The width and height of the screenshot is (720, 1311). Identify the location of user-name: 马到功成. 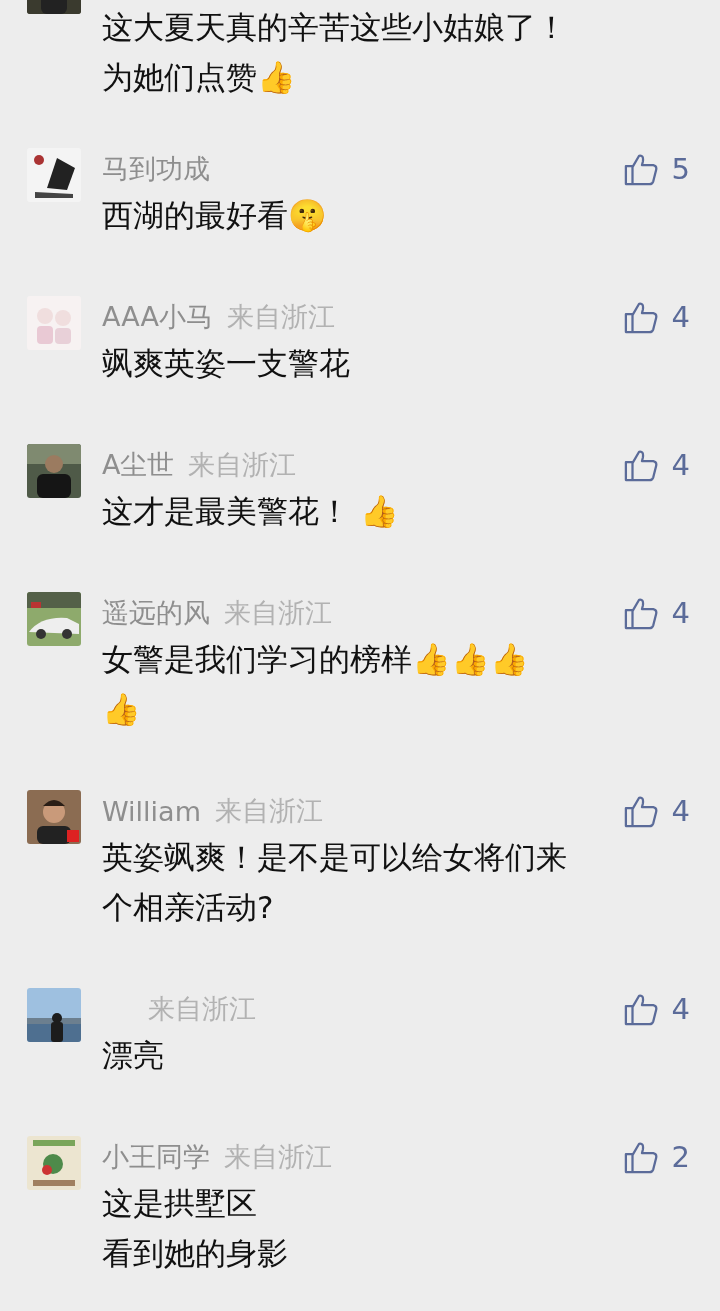
(156, 169).